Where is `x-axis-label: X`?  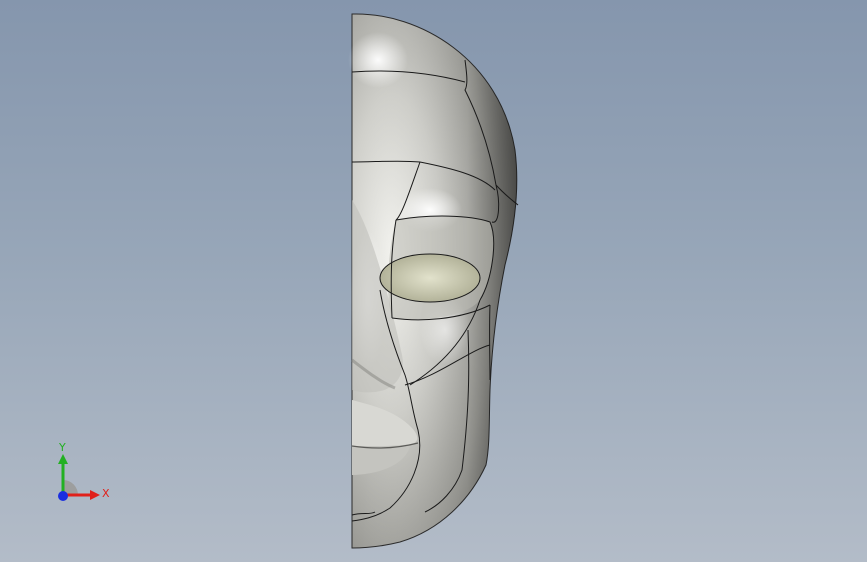 x-axis-label: X is located at coordinates (106, 493).